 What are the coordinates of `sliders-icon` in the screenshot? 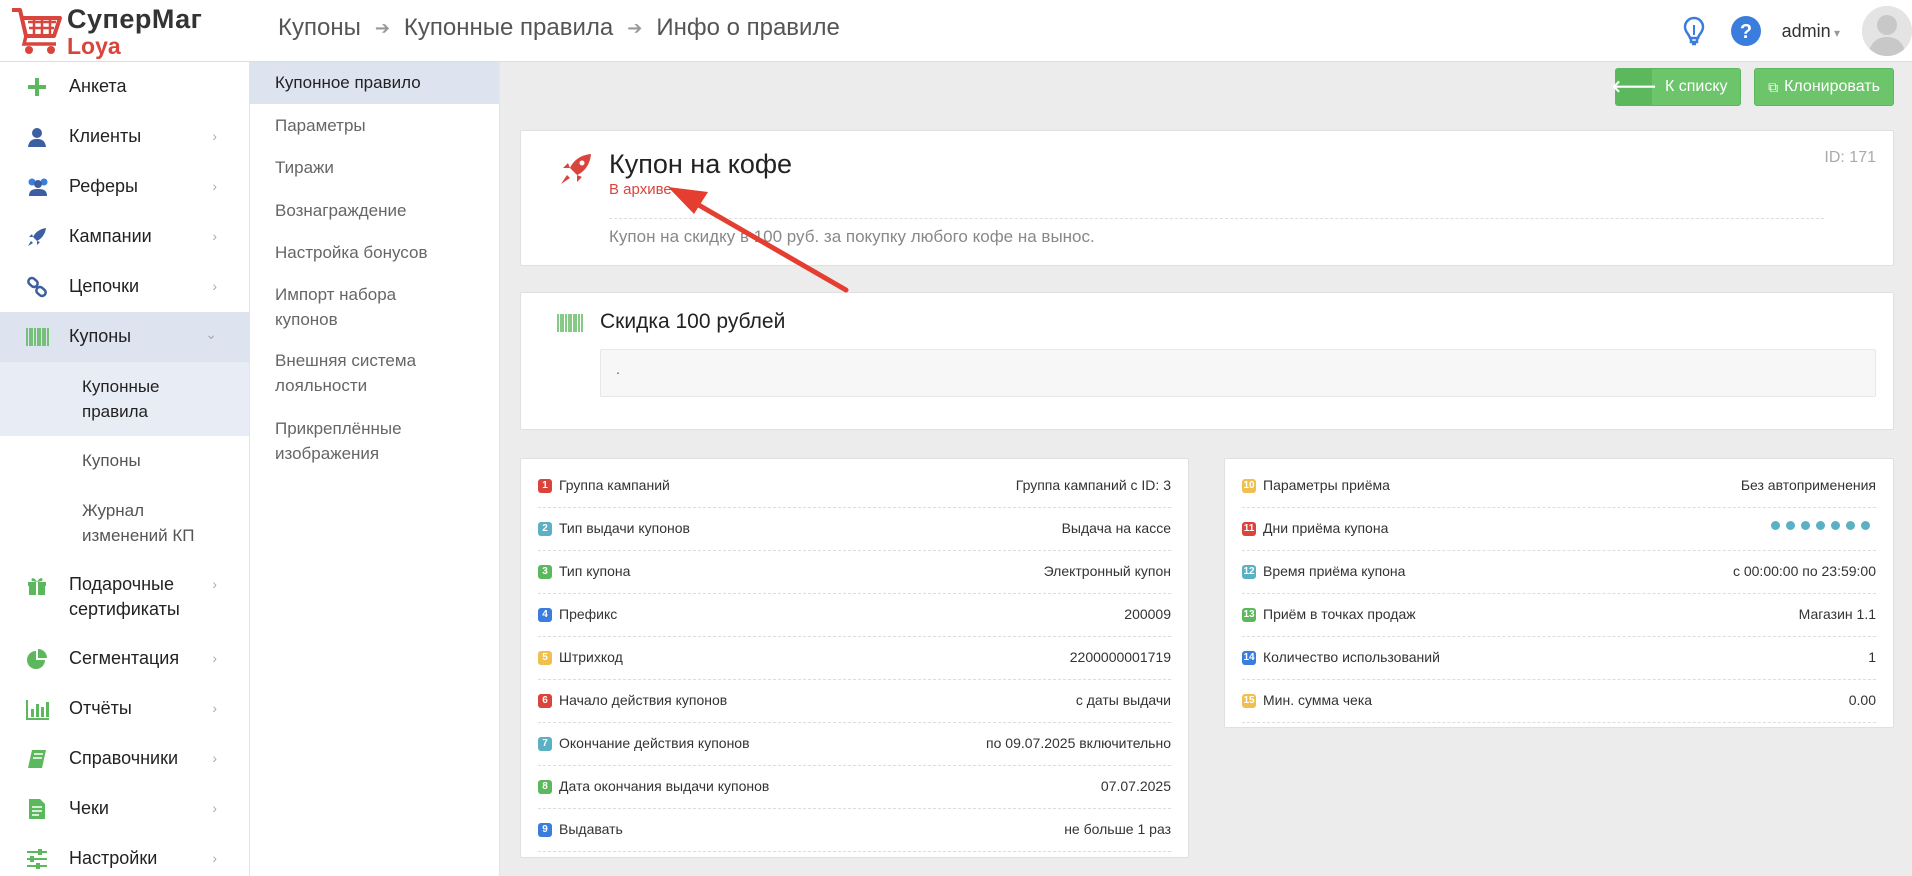 It's located at (37, 859).